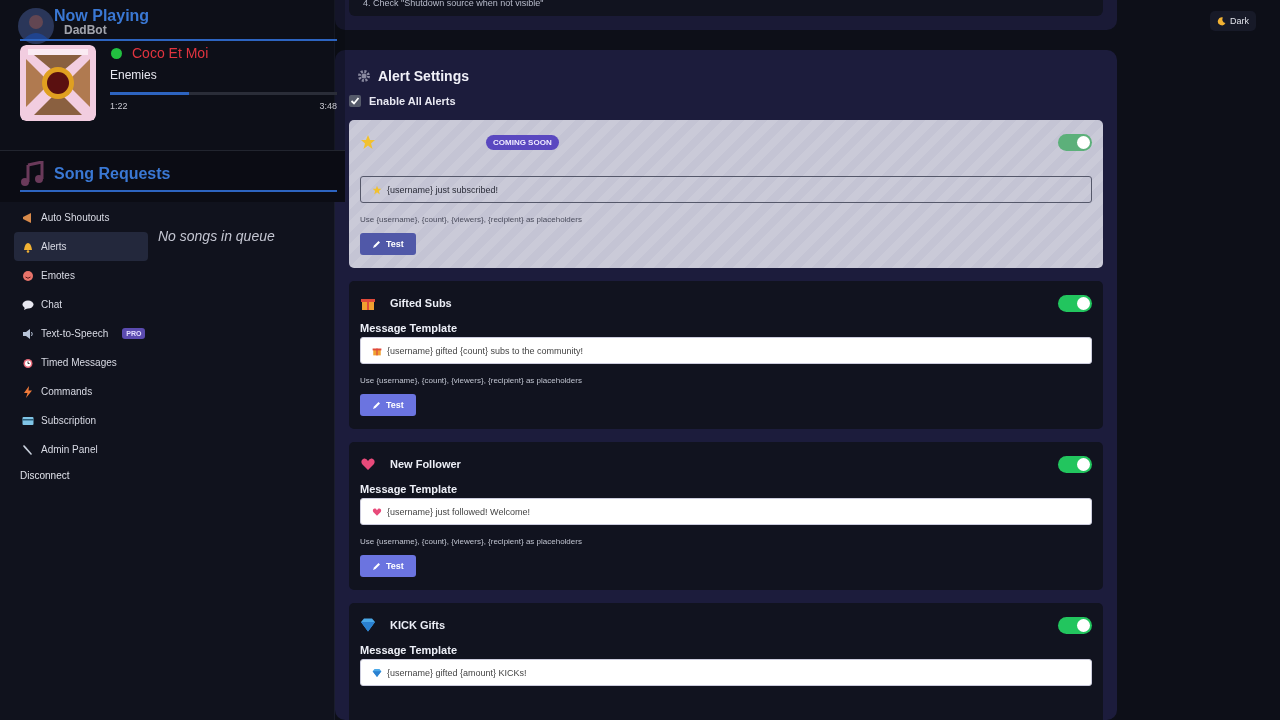 This screenshot has width=1280, height=720. Describe the element at coordinates (134, 75) in the screenshot. I see `artist-name: Enemies` at that location.